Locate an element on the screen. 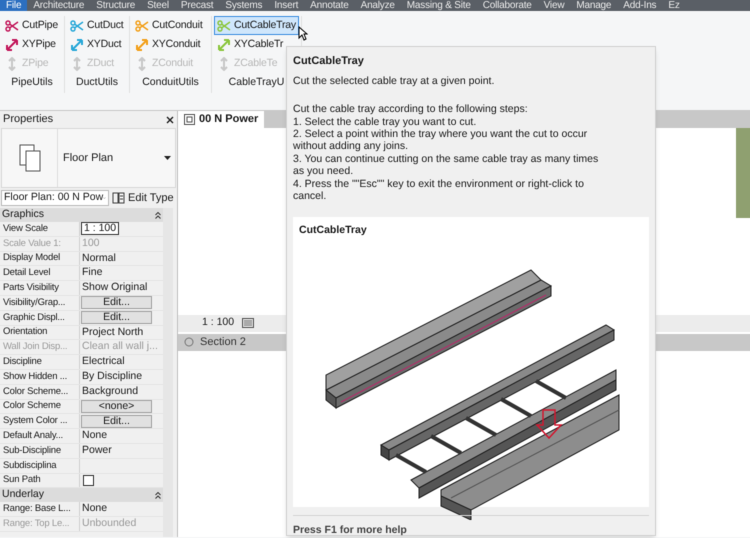 The width and height of the screenshot is (750, 538). type-name: Floor Plan is located at coordinates (88, 158).